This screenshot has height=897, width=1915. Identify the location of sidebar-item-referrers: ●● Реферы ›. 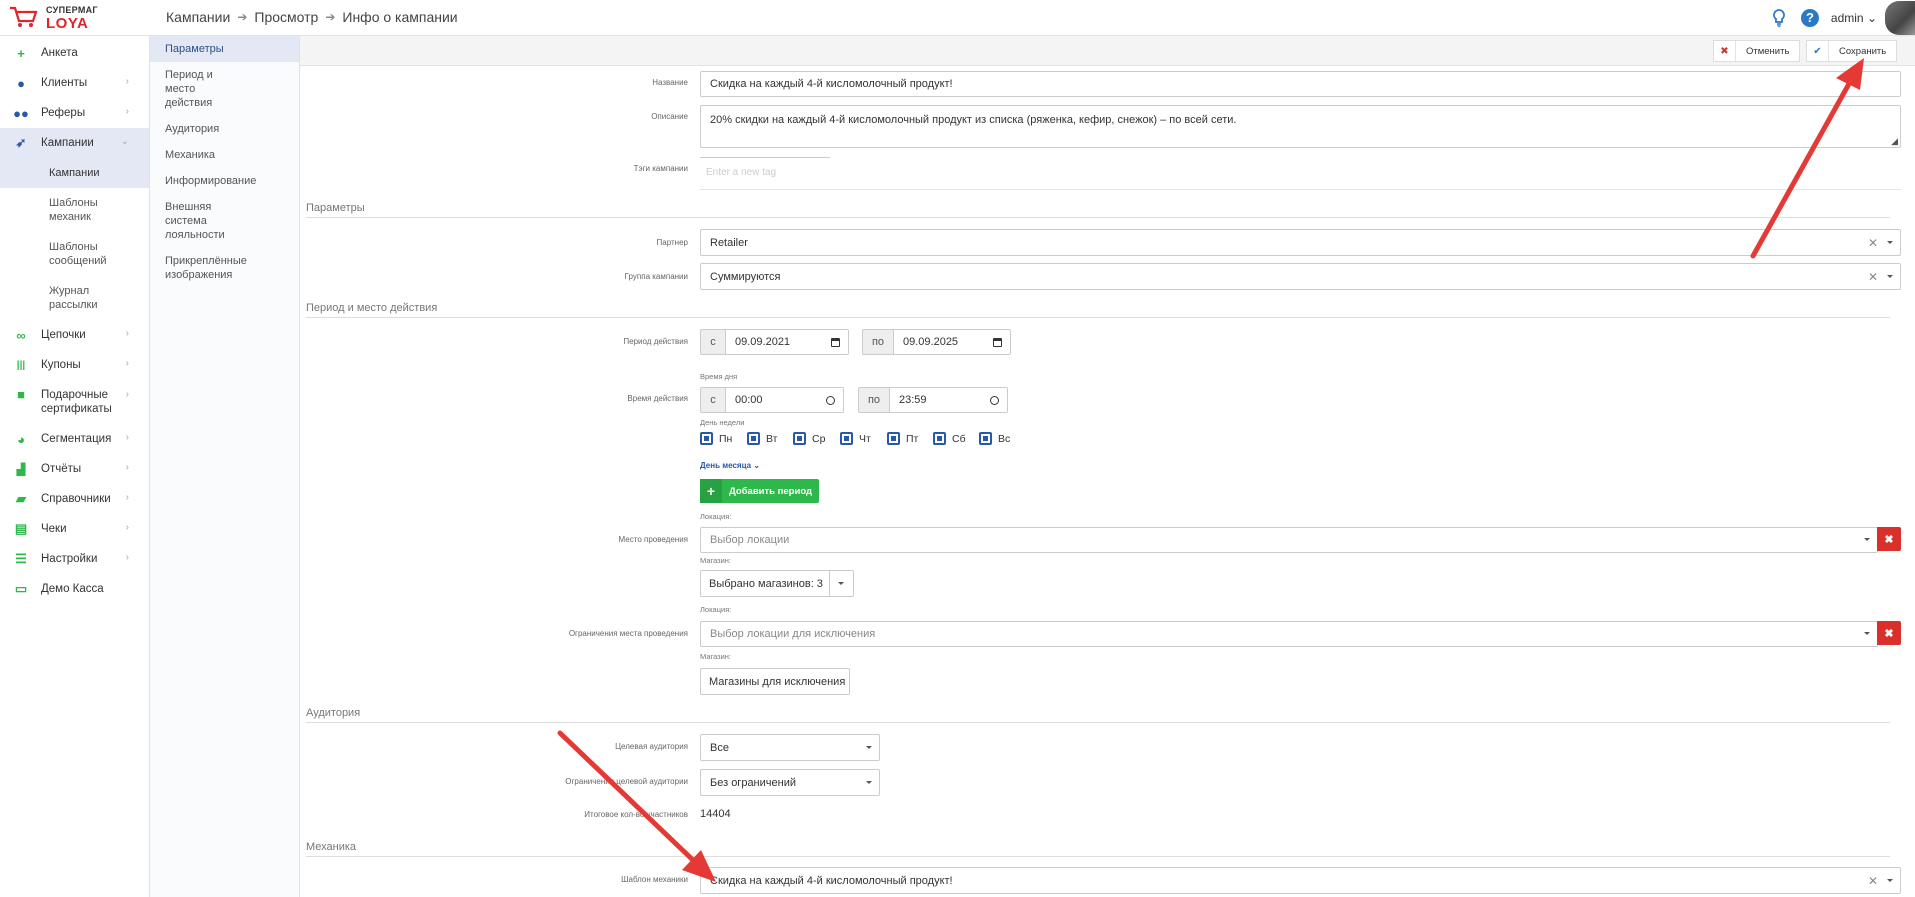
(74, 113).